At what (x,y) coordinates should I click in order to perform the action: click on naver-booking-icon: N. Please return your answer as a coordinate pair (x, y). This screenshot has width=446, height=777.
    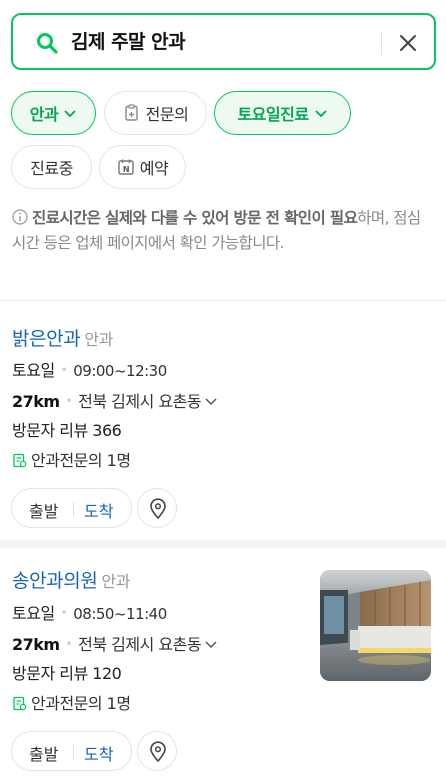
    Looking at the image, I should click on (126, 167).